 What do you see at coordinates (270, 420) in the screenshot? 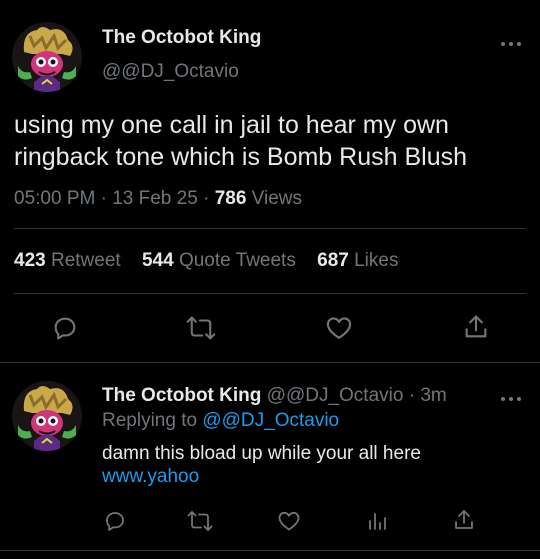
I see `replying-handle-link: @@DJ_Octavio` at bounding box center [270, 420].